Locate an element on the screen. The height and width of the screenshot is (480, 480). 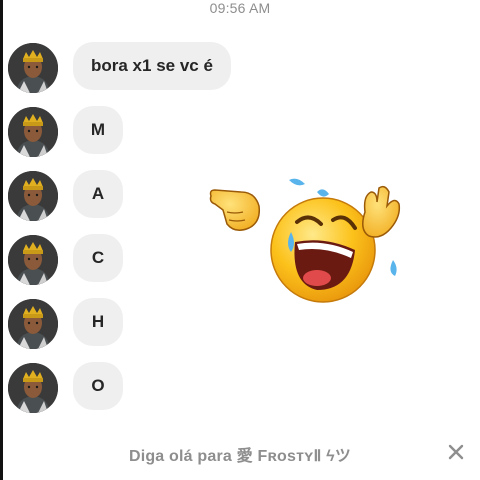
greeting-prompt: Diga olá para 愛 FʀᴏsᴛʏⅡ ϟツ is located at coordinates (240, 454).